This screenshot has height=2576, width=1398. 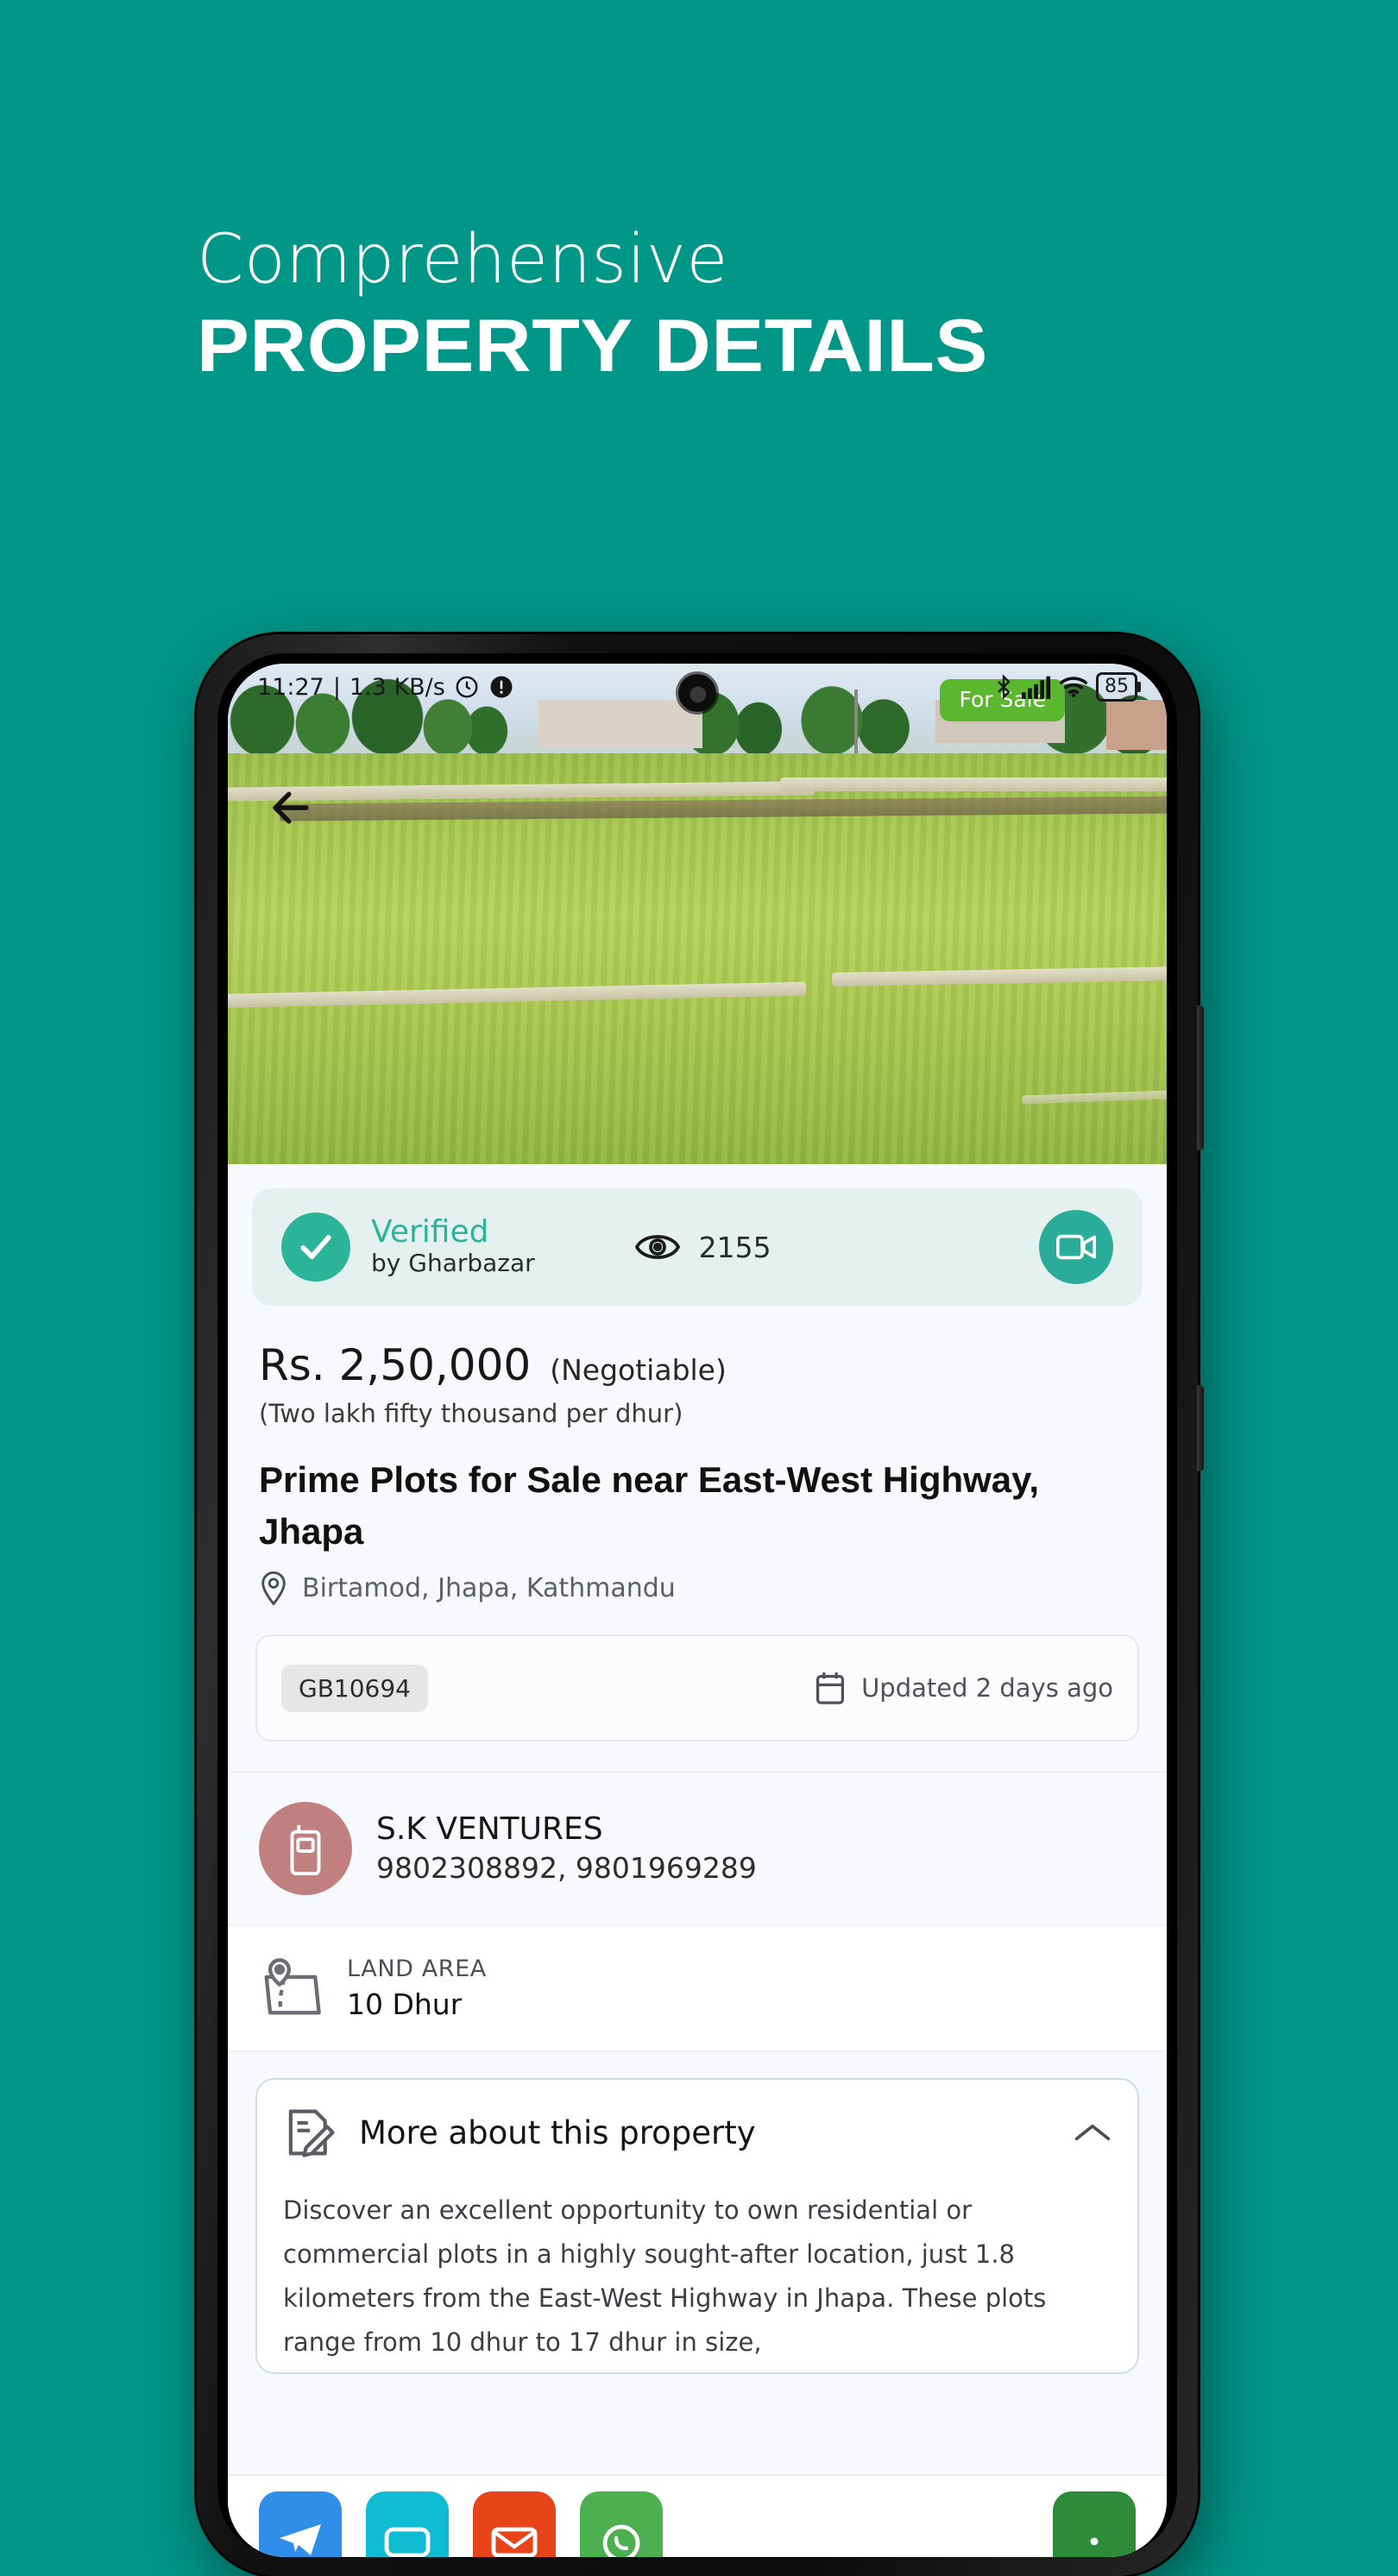 I want to click on verified-card: Verified by Gharbazar 2155, so click(x=697, y=1247).